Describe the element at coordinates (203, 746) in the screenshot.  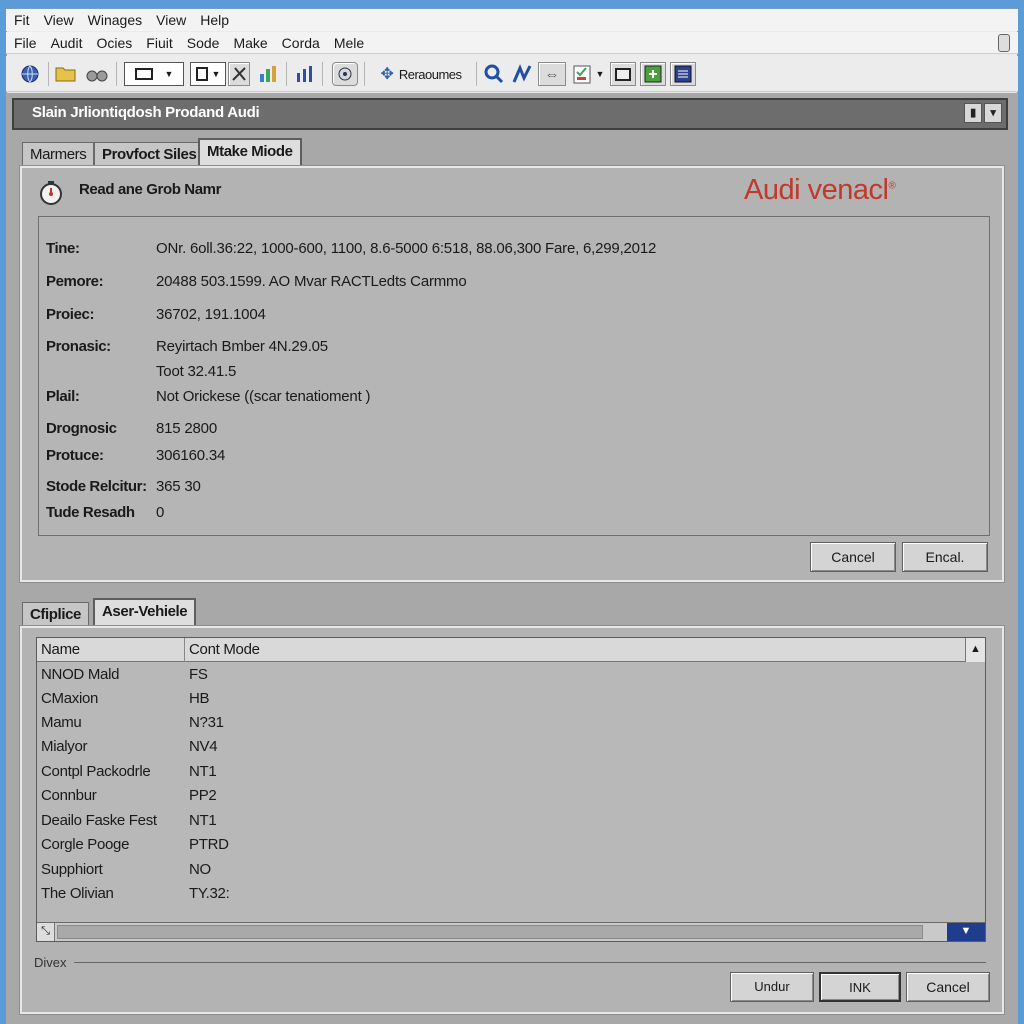
I see `cell-mode: NV4` at that location.